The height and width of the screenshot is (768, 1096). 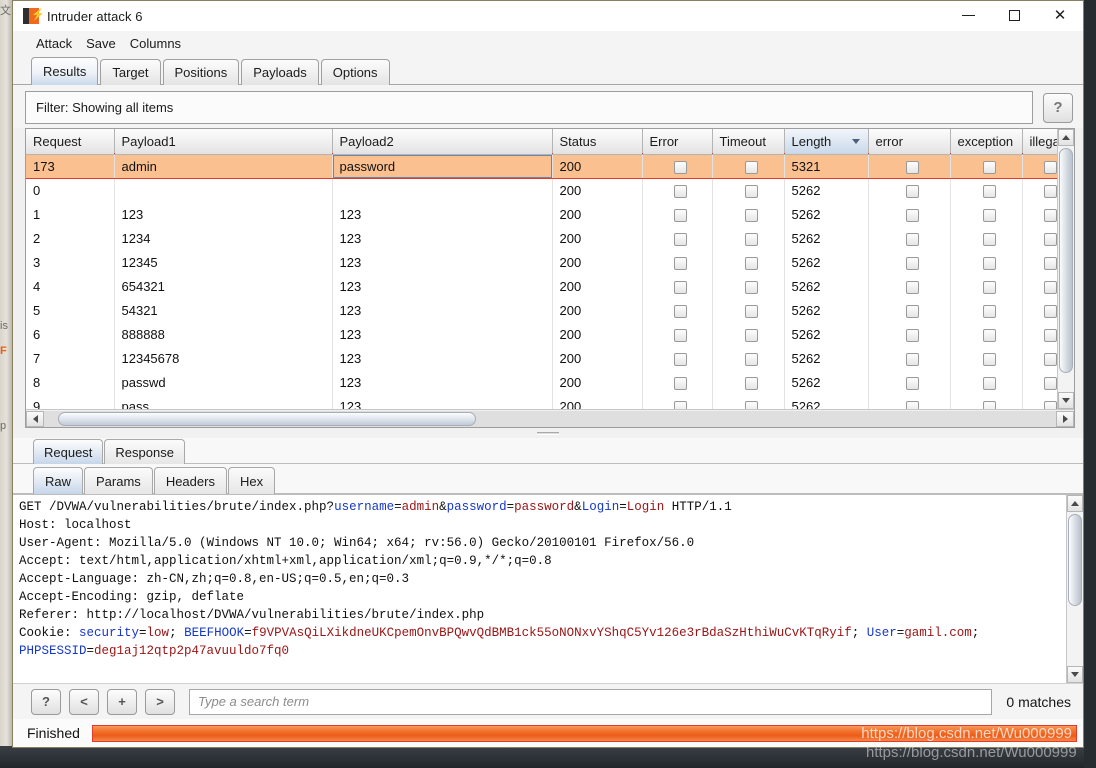 What do you see at coordinates (70, 310) in the screenshot?
I see `cell-request: 5` at bounding box center [70, 310].